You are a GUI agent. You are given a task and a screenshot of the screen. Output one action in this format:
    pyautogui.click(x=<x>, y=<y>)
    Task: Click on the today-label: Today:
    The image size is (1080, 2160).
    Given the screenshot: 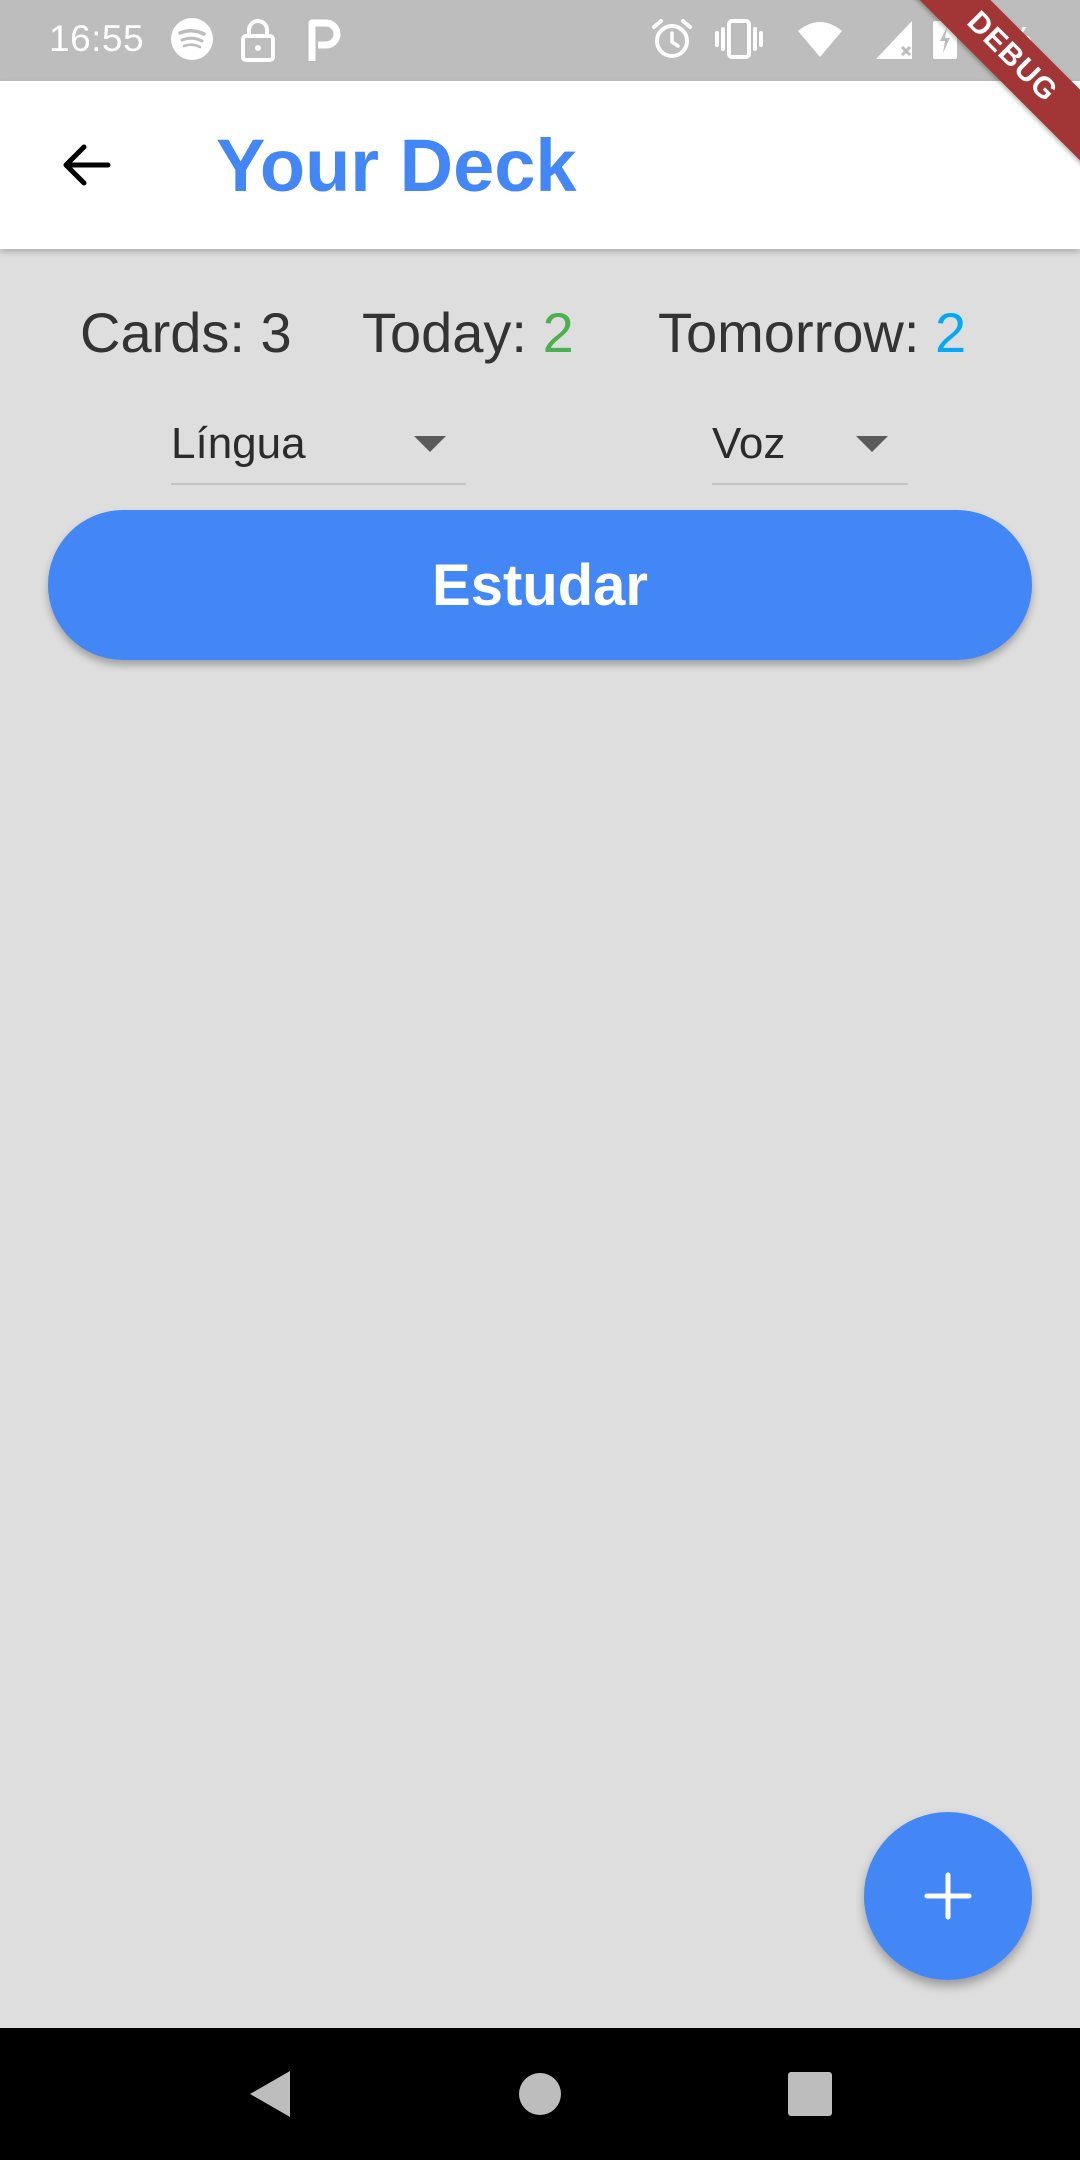 What is the action you would take?
    pyautogui.click(x=444, y=332)
    